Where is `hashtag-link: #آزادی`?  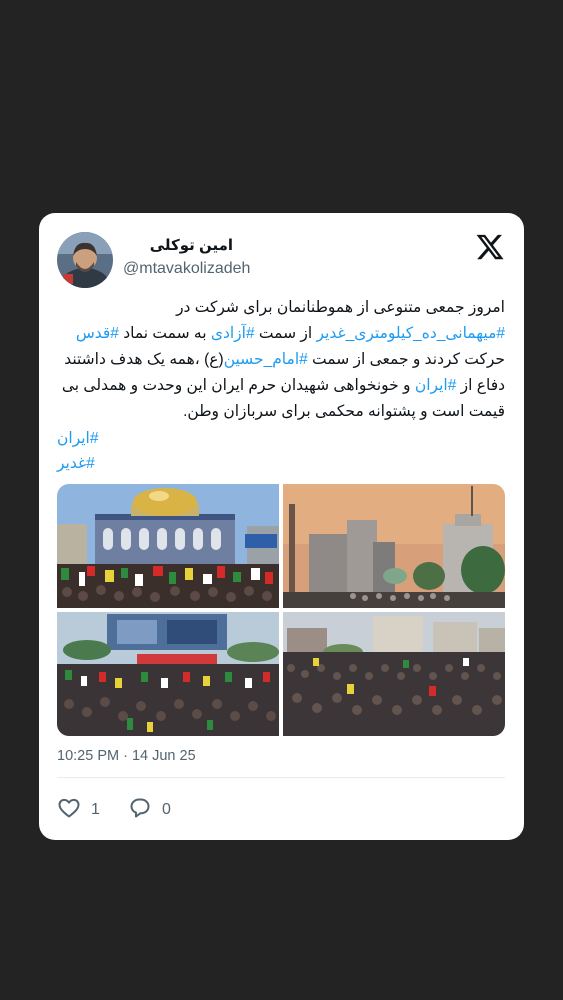
hashtag-link: #آزادی is located at coordinates (233, 333).